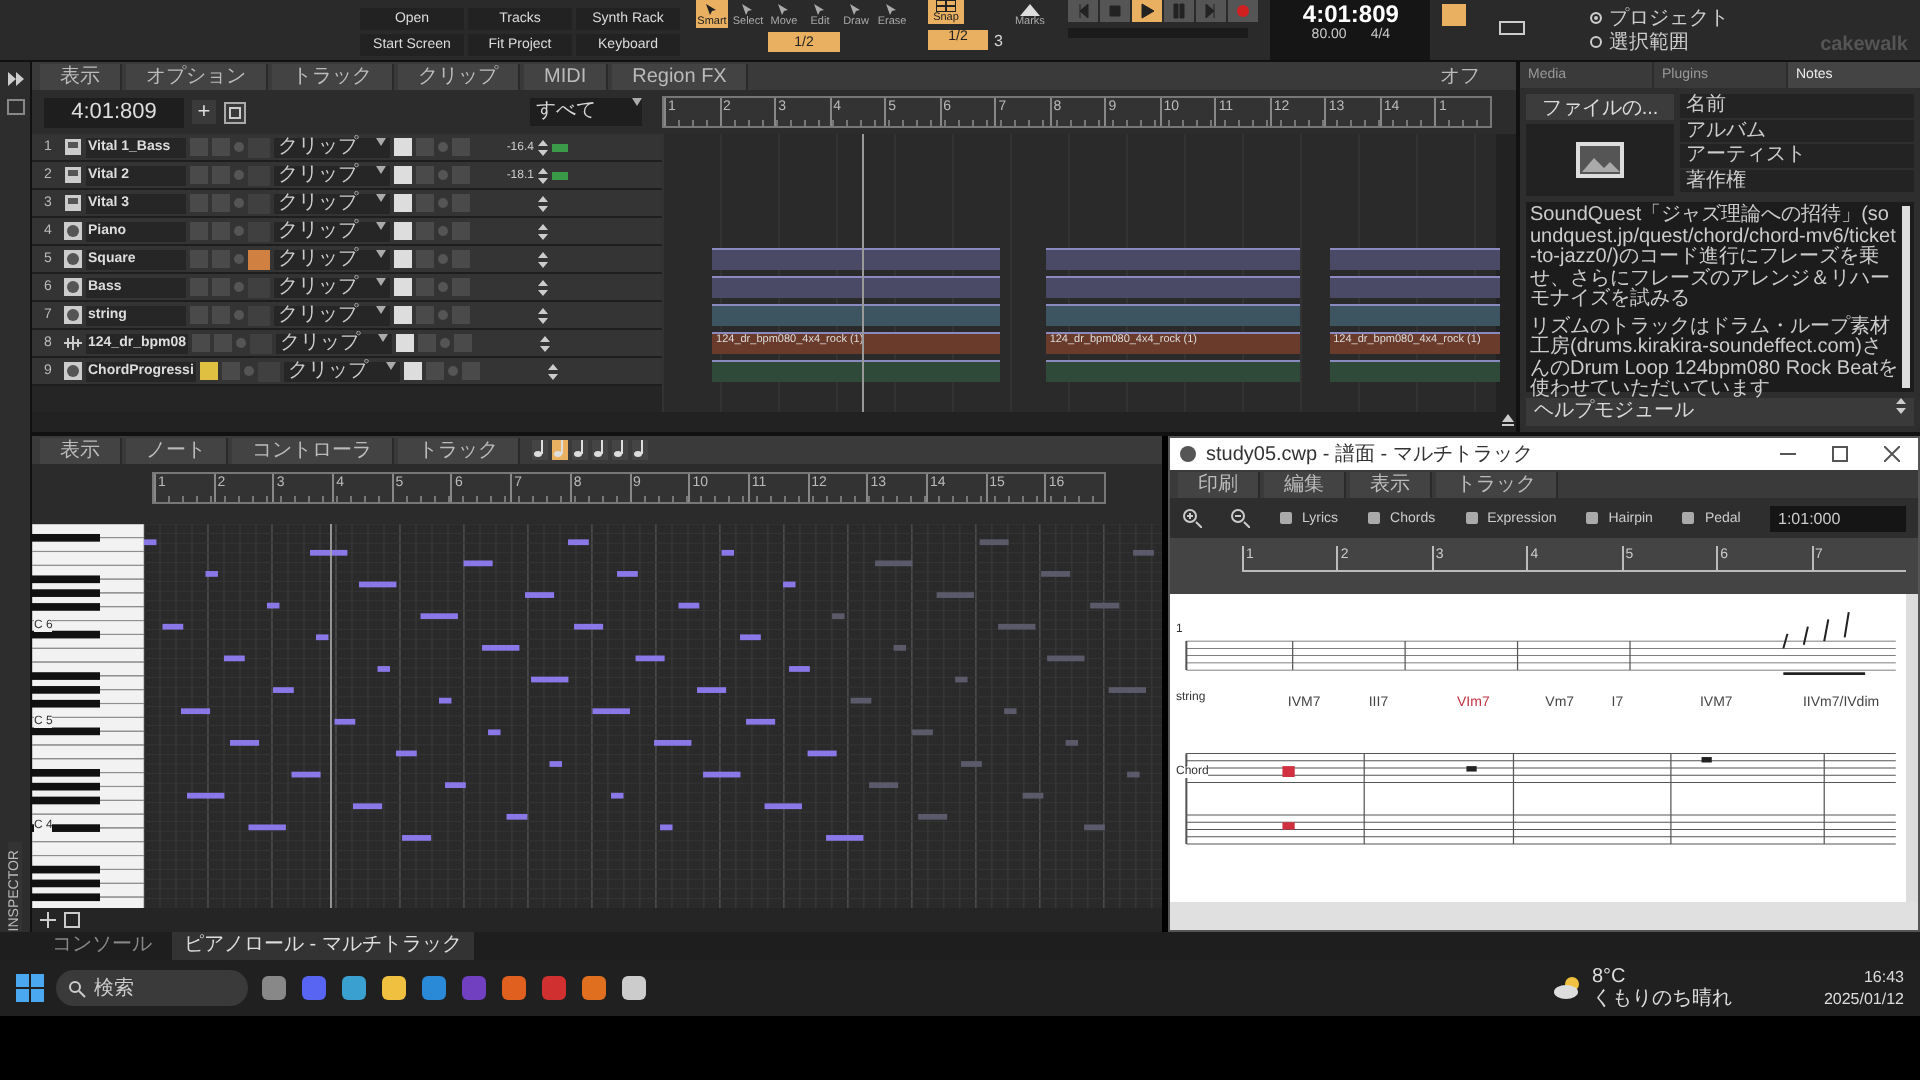 This screenshot has width=1920, height=1080. What do you see at coordinates (88, 716) in the screenshot?
I see `piano-keys-drawing` at bounding box center [88, 716].